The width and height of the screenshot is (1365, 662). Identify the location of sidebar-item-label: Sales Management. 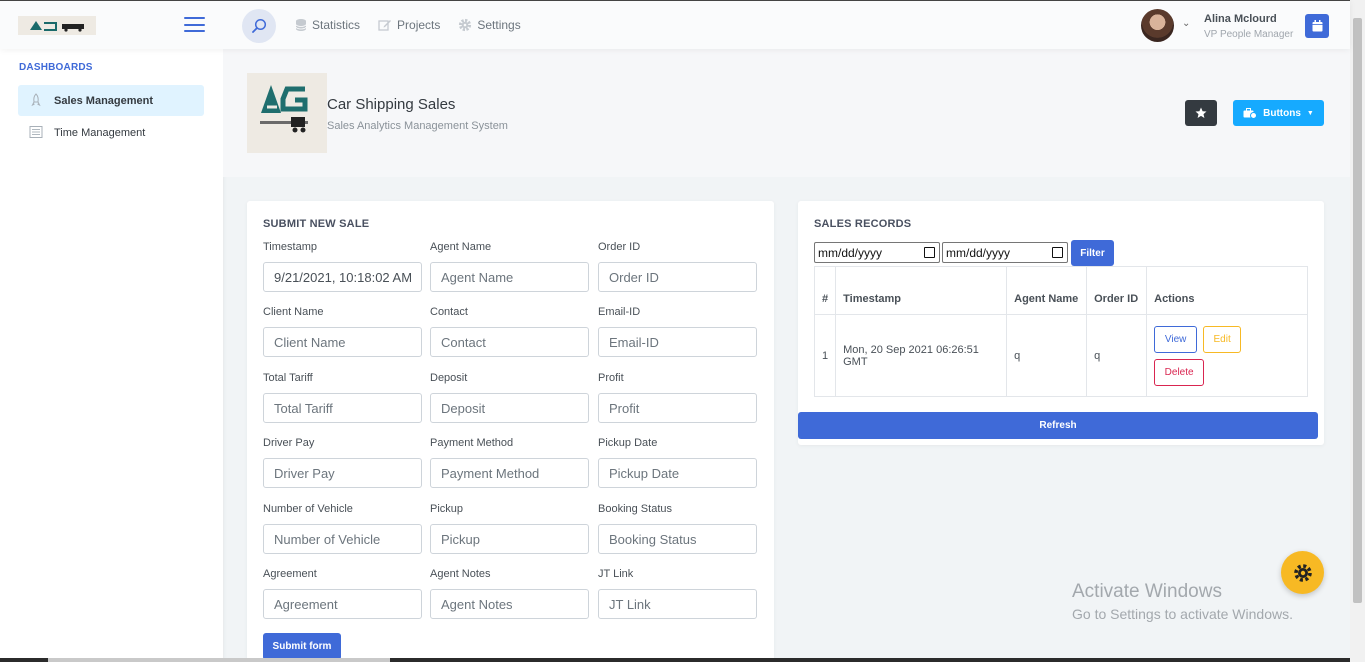
(104, 100).